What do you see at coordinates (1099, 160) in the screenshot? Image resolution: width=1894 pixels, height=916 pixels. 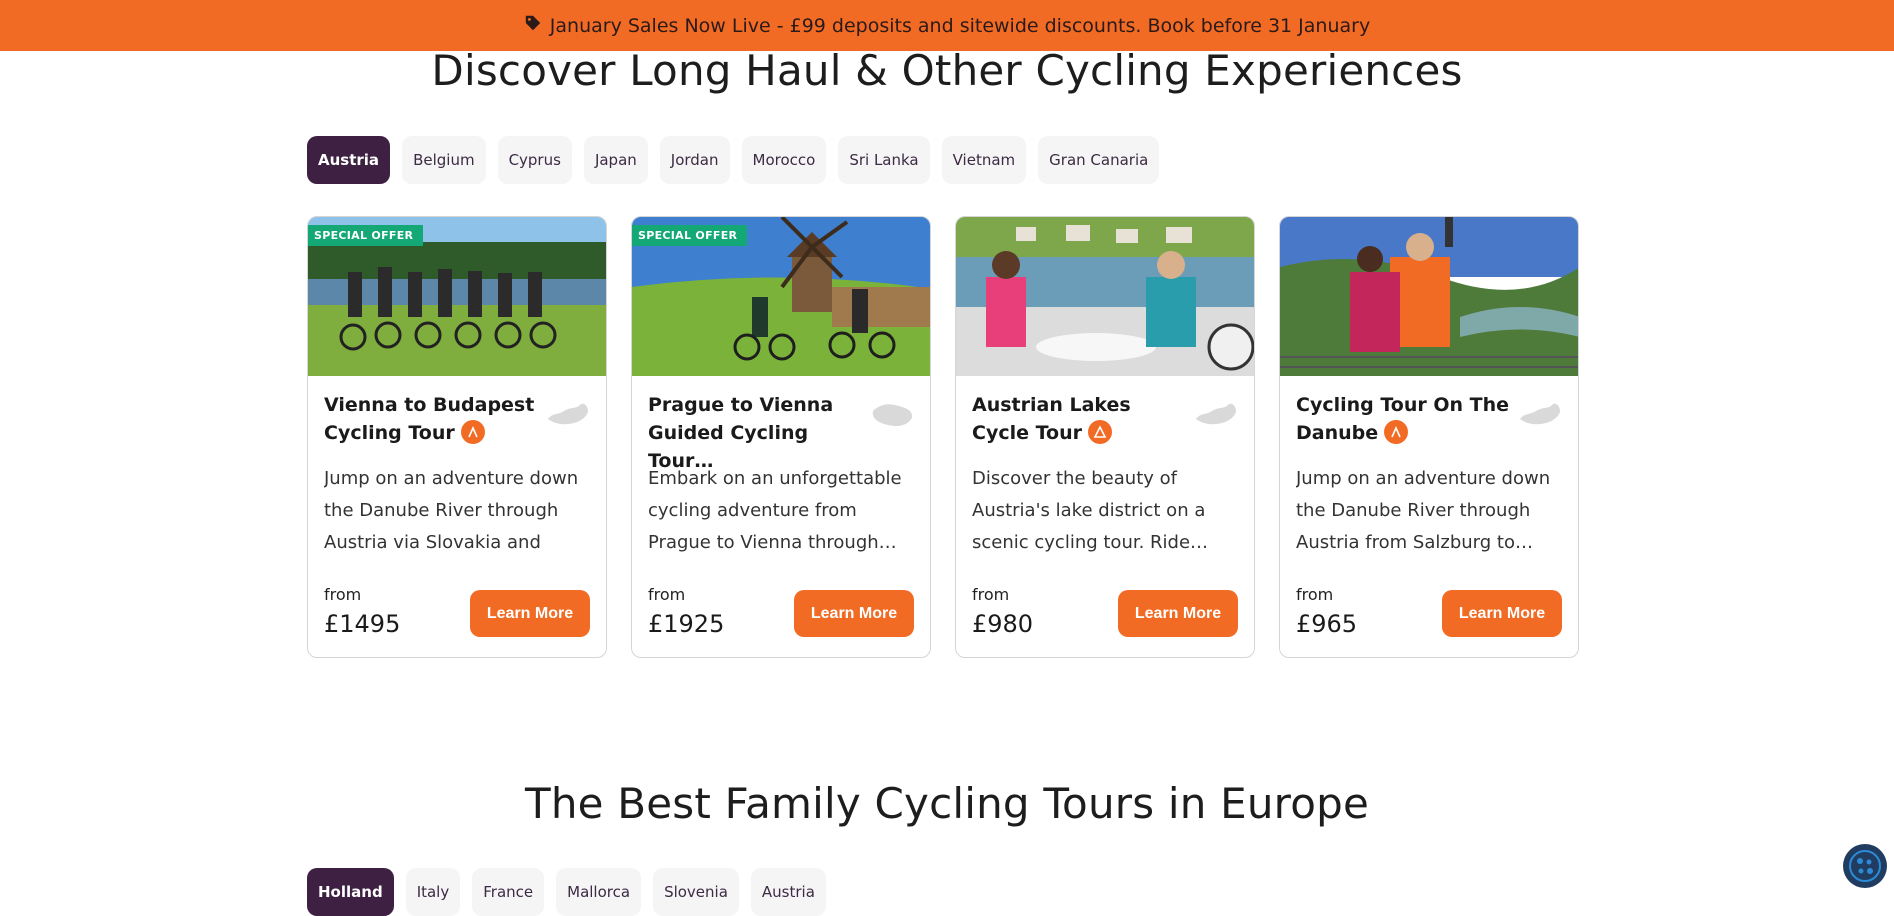 I see `tab-gran-canaria: Gran Canaria` at bounding box center [1099, 160].